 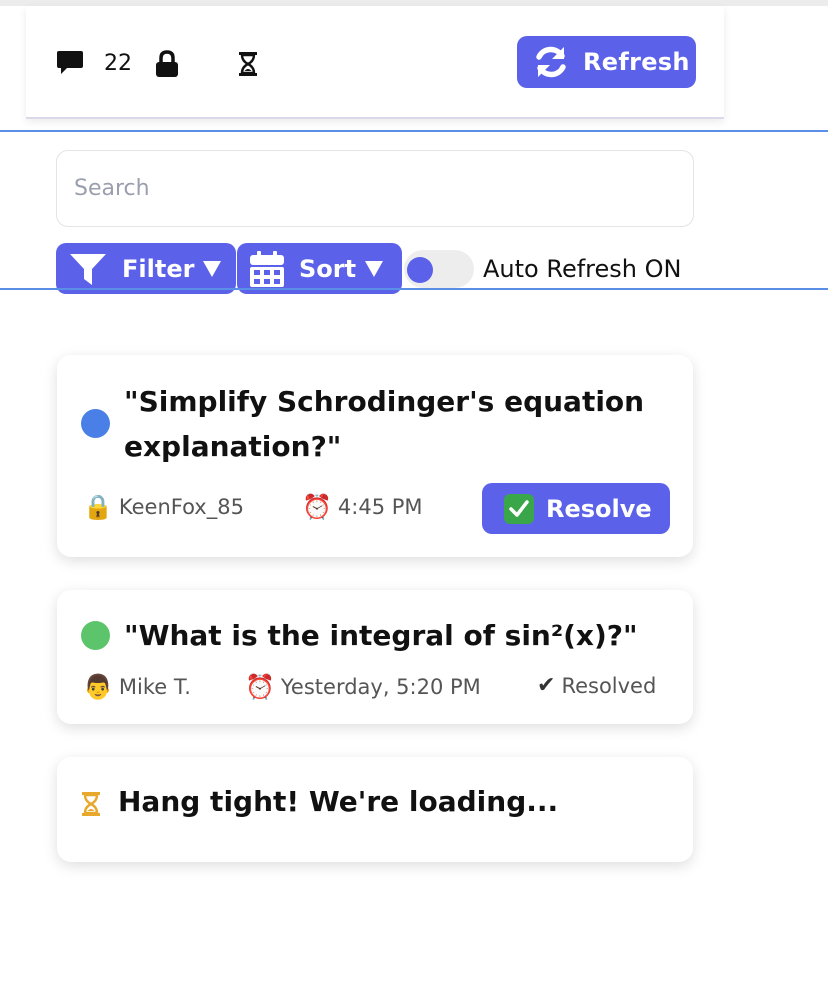 What do you see at coordinates (582, 269) in the screenshot?
I see `auto-refresh-label: Auto Refresh ON` at bounding box center [582, 269].